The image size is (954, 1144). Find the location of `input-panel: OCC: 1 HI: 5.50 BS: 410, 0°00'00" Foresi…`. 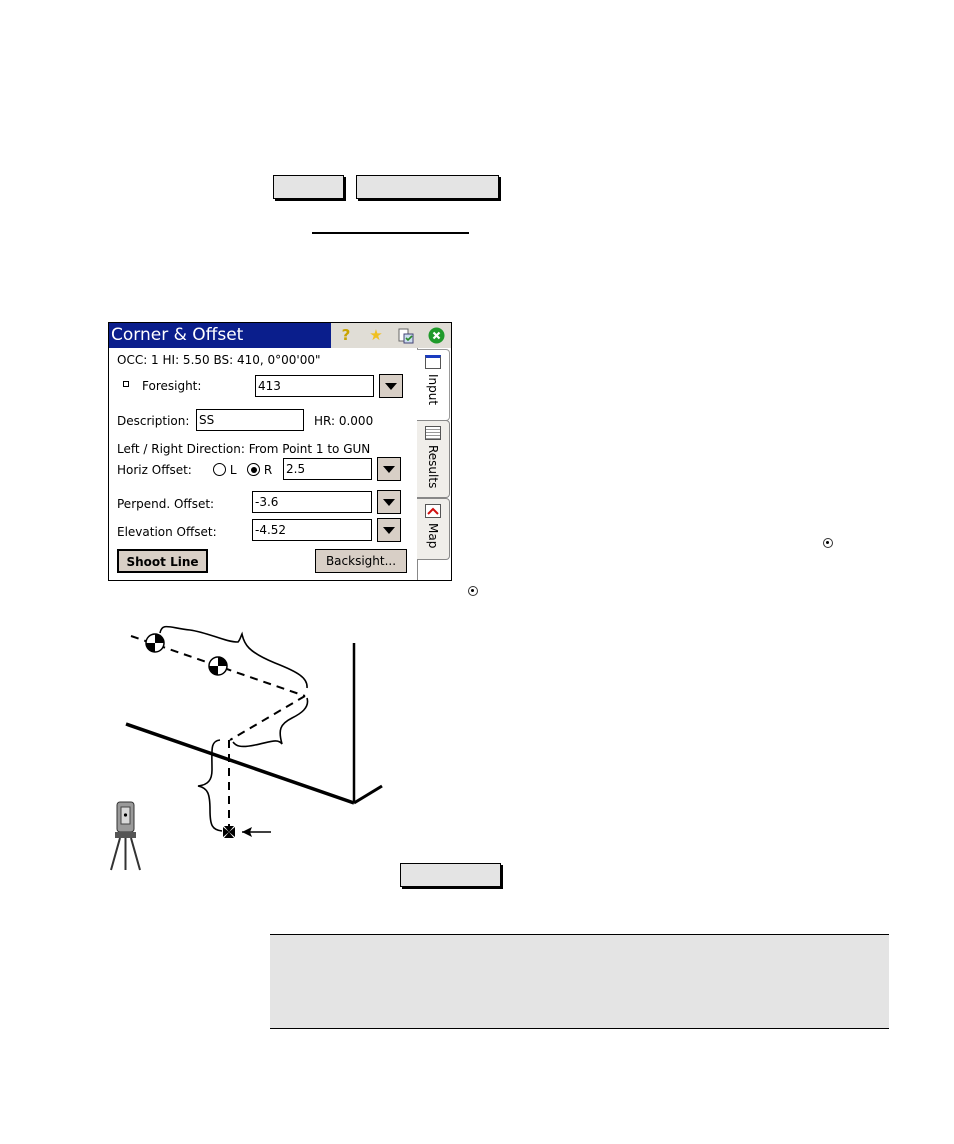

input-panel: OCC: 1 HI: 5.50 BS: 410, 0°00'00" Foresi… is located at coordinates (264, 464).